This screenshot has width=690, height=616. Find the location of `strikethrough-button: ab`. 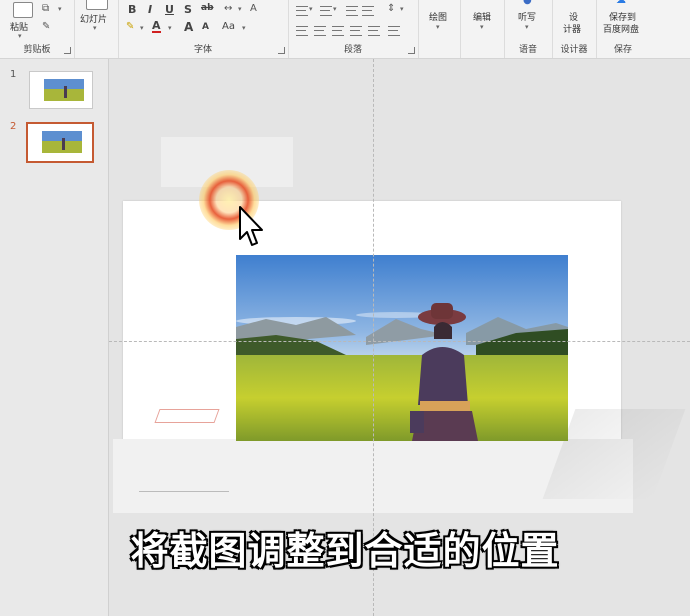

strikethrough-button: ab is located at coordinates (207, 8).